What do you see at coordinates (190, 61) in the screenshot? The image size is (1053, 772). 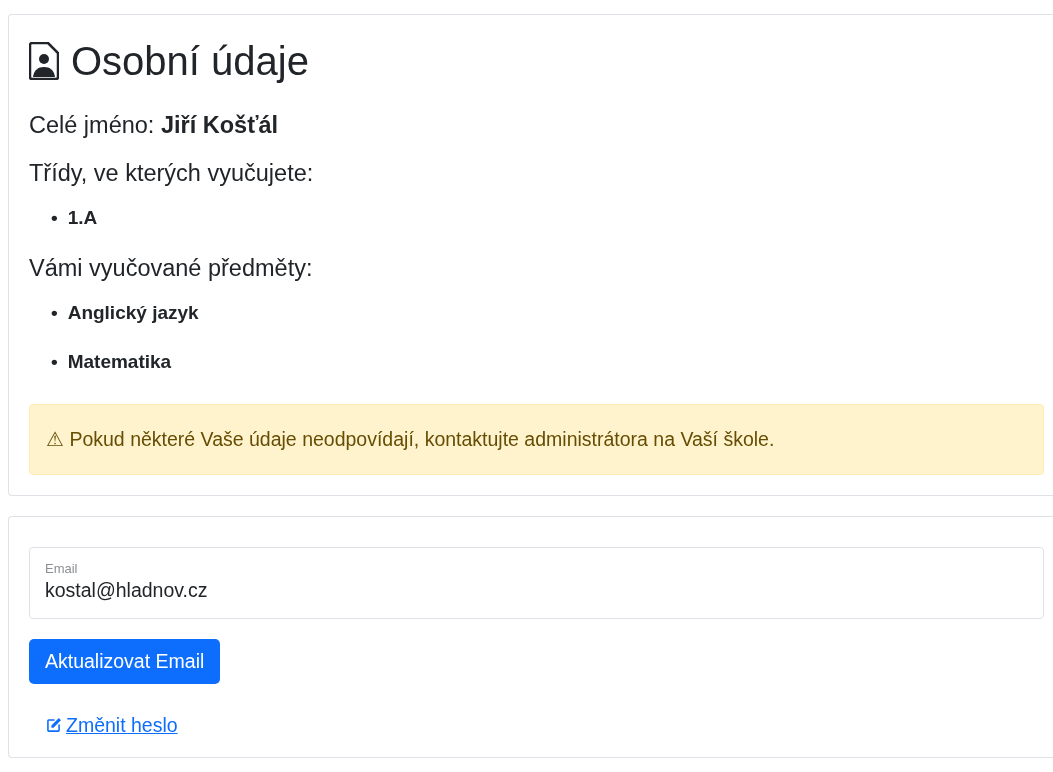 I see `page-title: Osobní údaje` at bounding box center [190, 61].